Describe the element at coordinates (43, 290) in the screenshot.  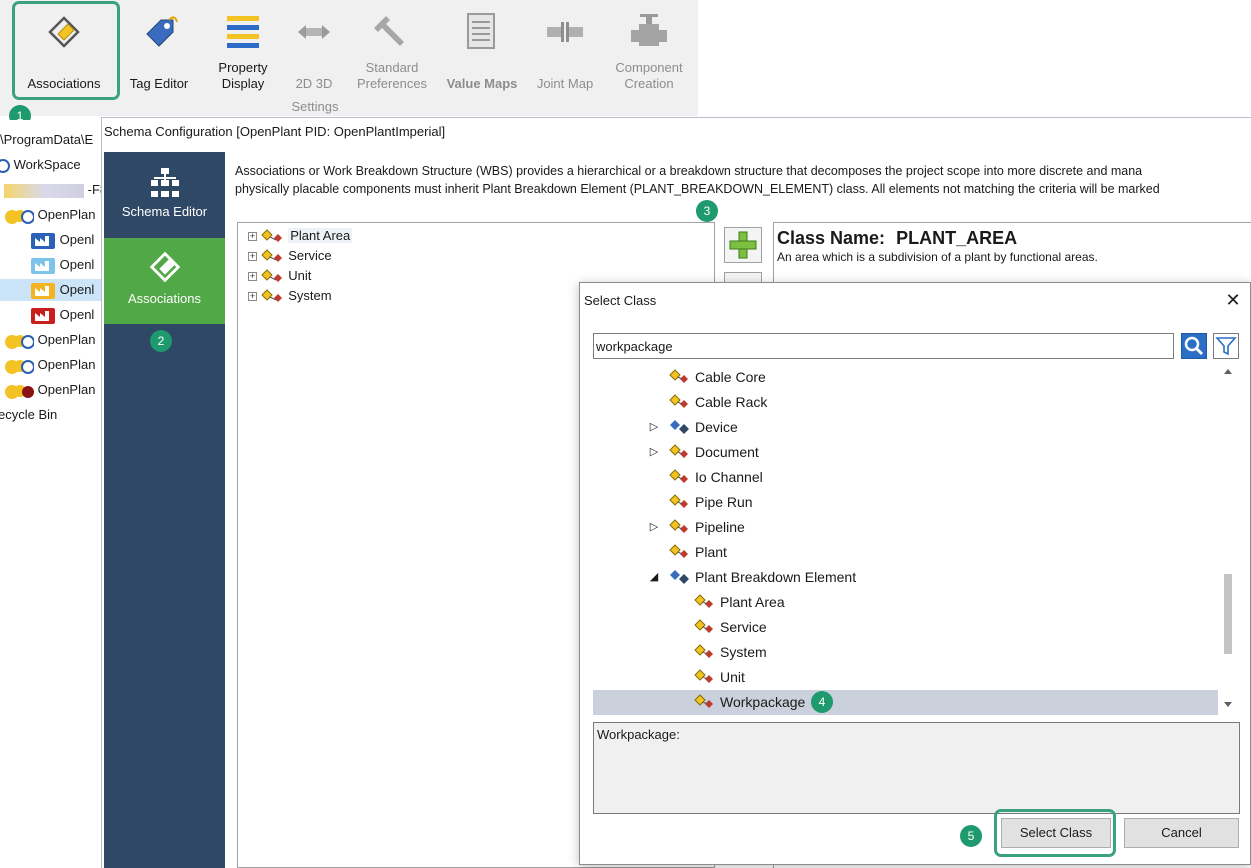
I see `yellow-factory-icon` at that location.